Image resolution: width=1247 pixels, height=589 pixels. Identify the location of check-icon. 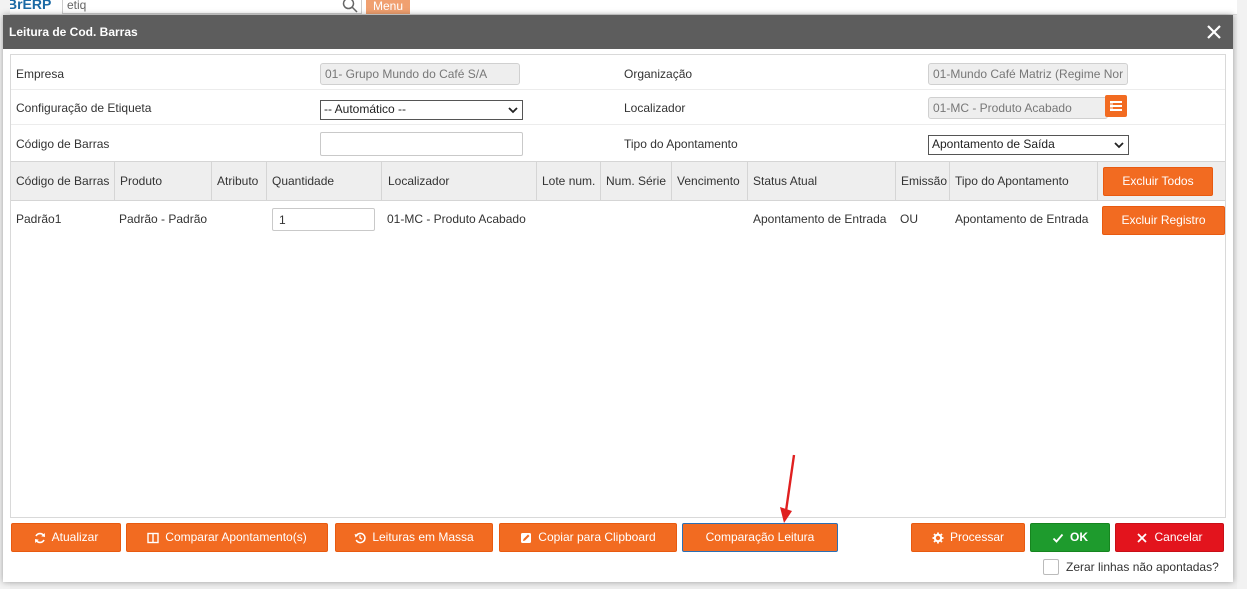
(1058, 538).